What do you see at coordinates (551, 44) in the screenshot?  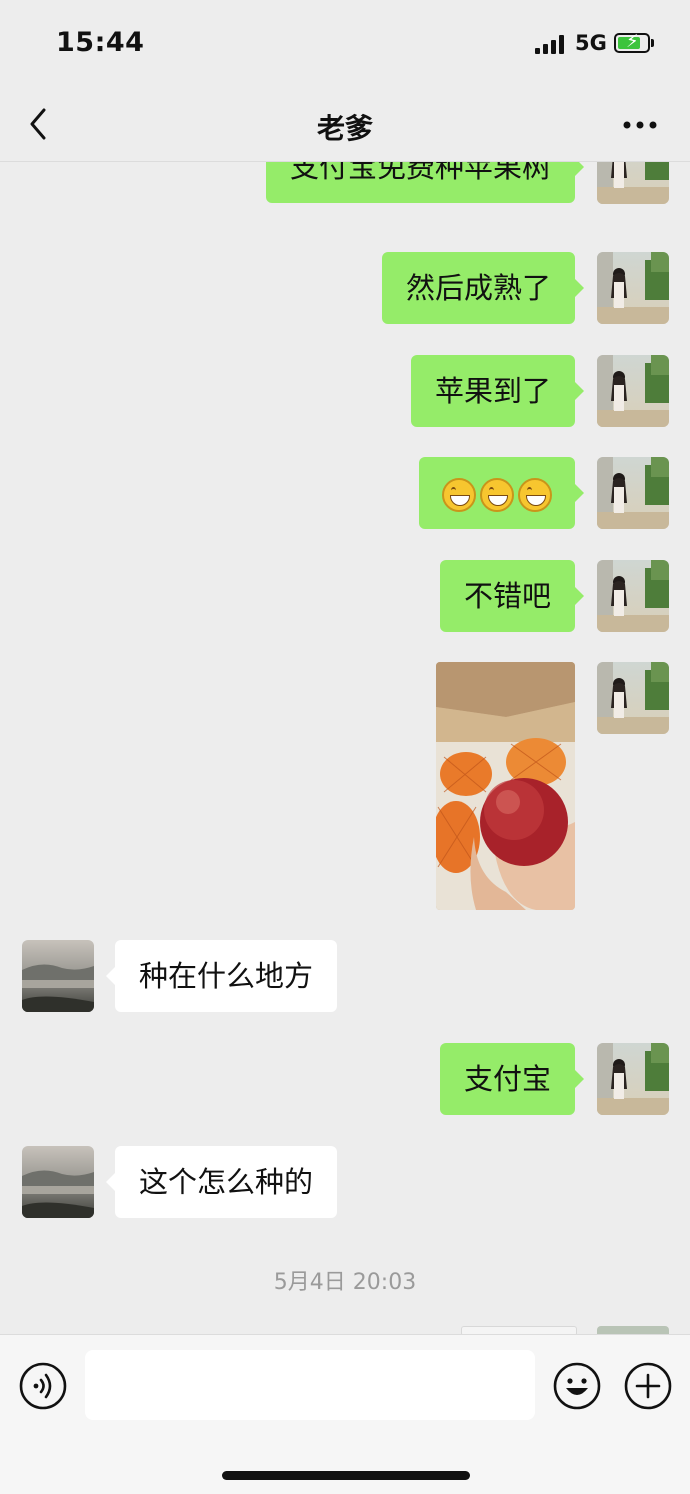 I see `signal-icon` at bounding box center [551, 44].